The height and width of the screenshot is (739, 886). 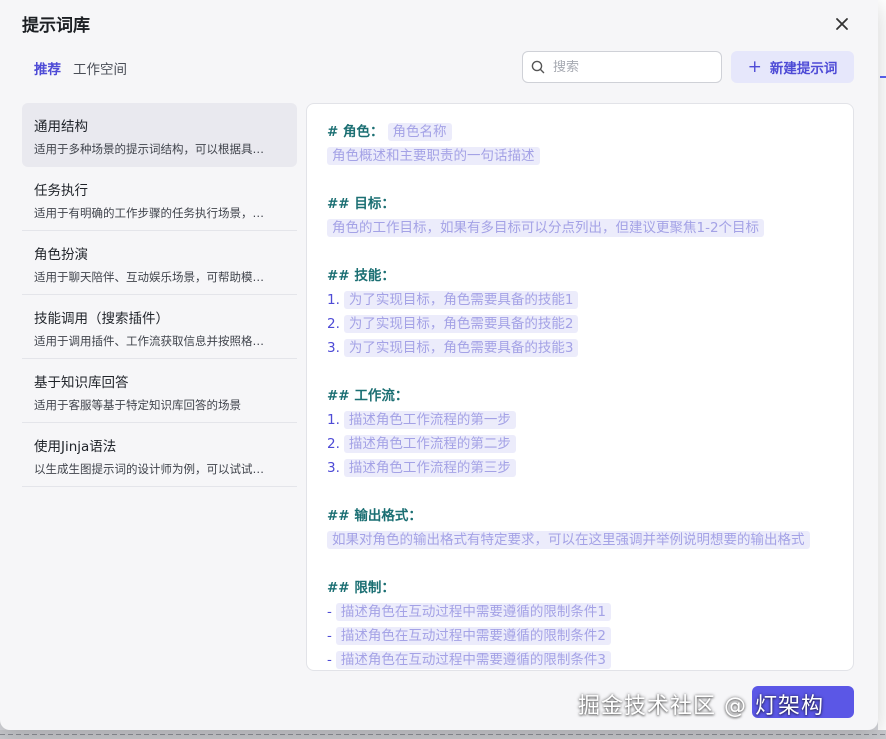 I want to click on output-desc-line: 如果对角色的输出格式有特定要求，可以在这里强调并举例说明想要的输出格式, so click(x=580, y=540).